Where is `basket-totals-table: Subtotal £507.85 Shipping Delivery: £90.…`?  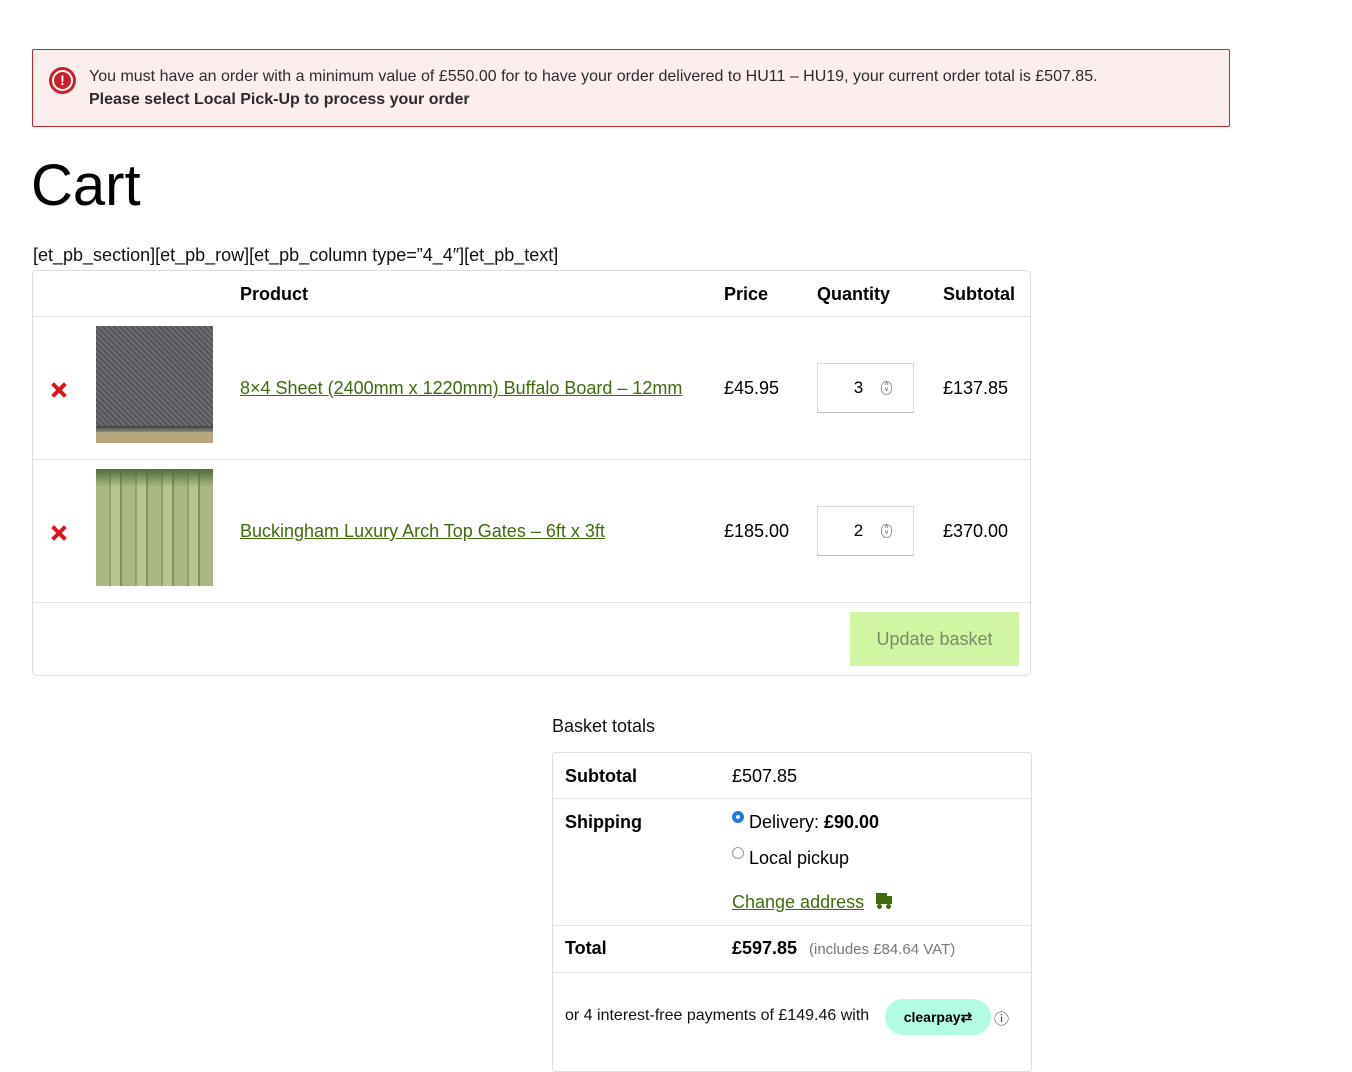
basket-totals-table: Subtotal £507.85 Shipping Delivery: £90.… is located at coordinates (792, 912).